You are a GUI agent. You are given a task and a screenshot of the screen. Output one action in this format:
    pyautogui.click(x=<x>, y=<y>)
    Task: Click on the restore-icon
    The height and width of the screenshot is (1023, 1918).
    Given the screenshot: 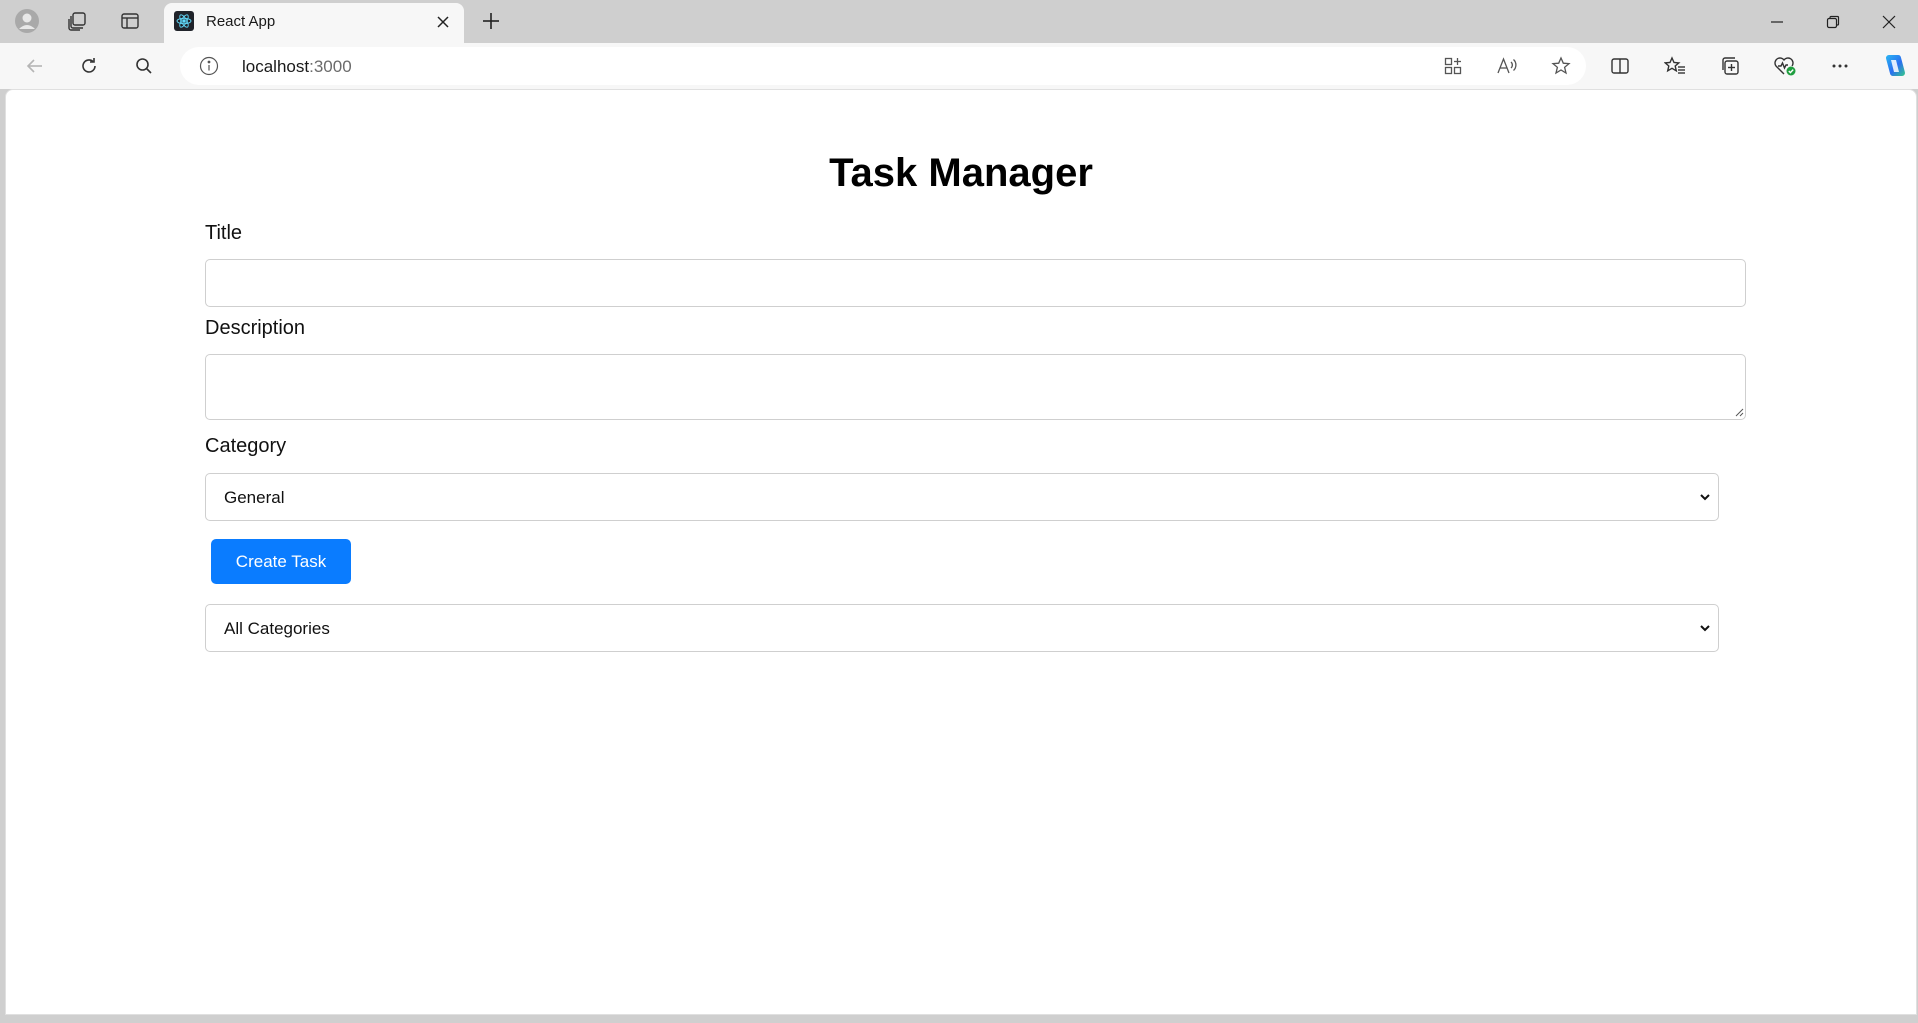 What is the action you would take?
    pyautogui.click(x=1833, y=21)
    